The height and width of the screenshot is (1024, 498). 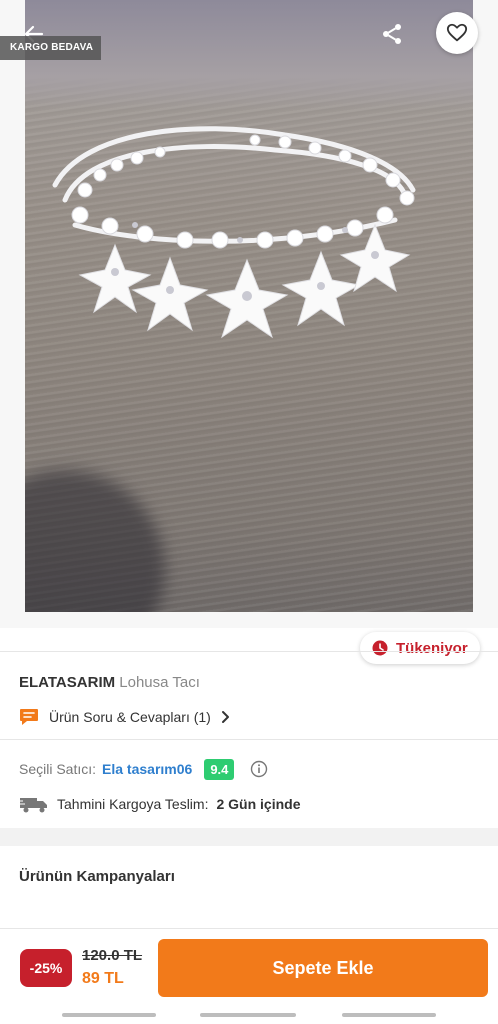 I want to click on share-button, so click(x=392, y=34).